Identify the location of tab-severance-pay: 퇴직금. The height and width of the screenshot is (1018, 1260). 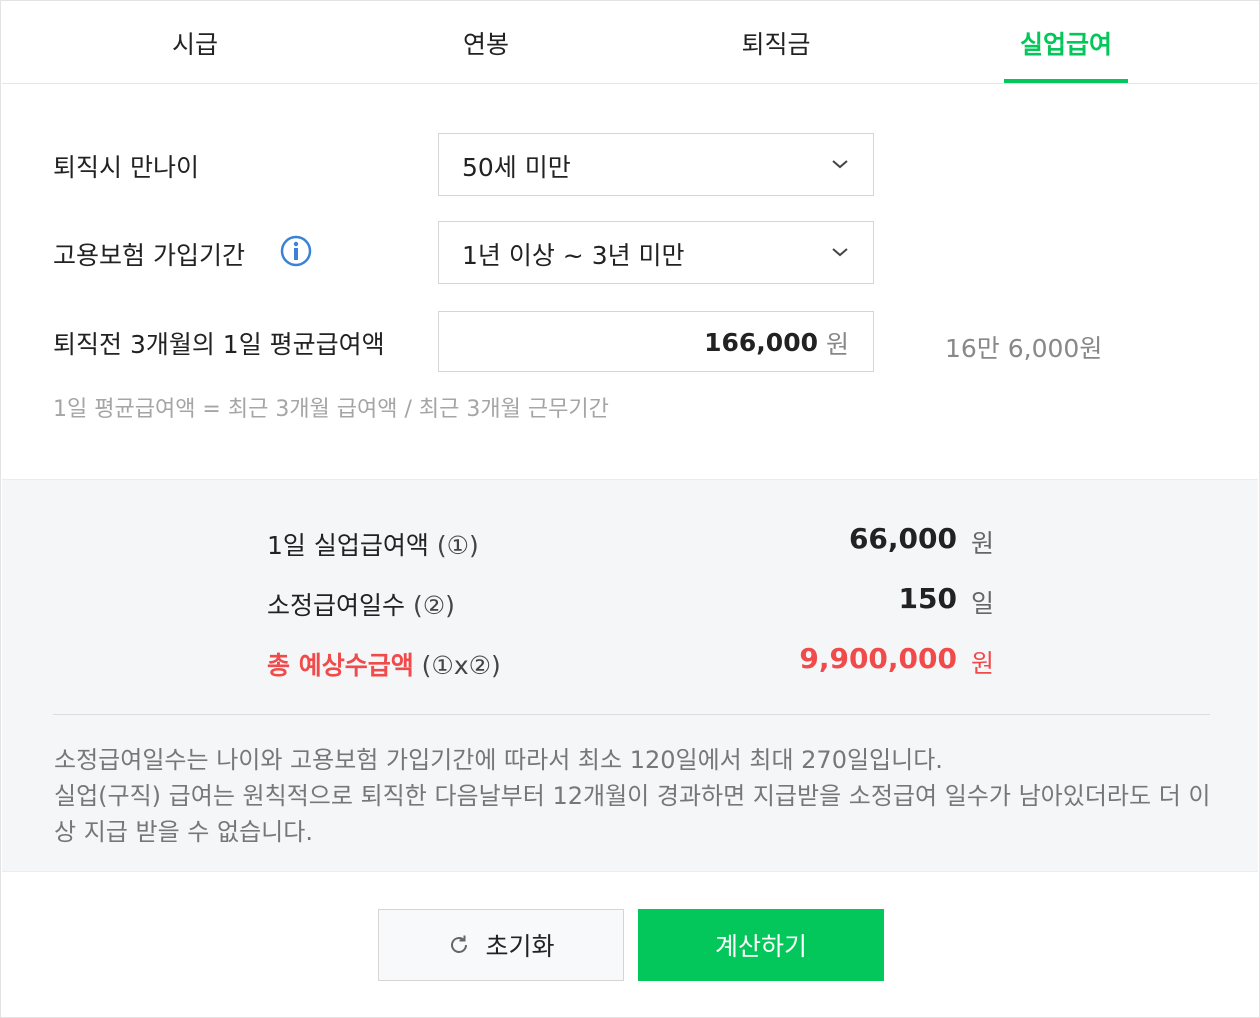
(776, 43).